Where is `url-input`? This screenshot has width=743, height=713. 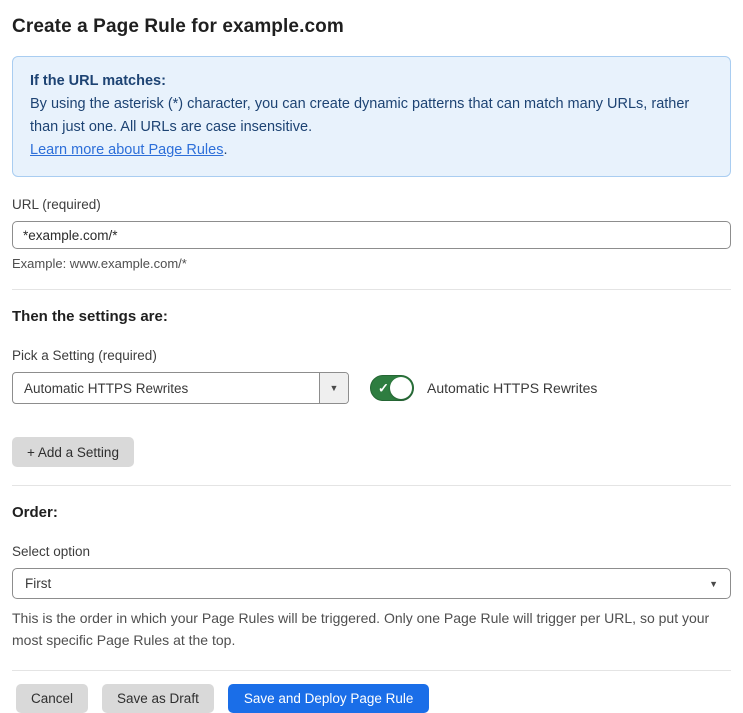 url-input is located at coordinates (371, 235).